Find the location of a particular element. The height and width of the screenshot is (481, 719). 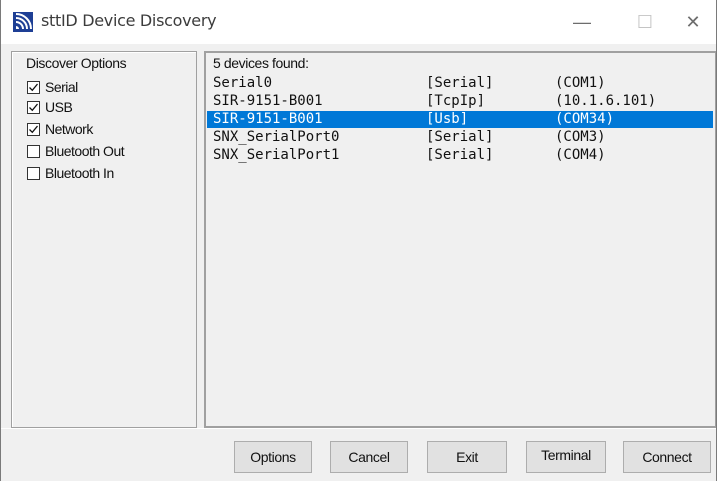

checkbox-usb: USB is located at coordinates (50, 107).